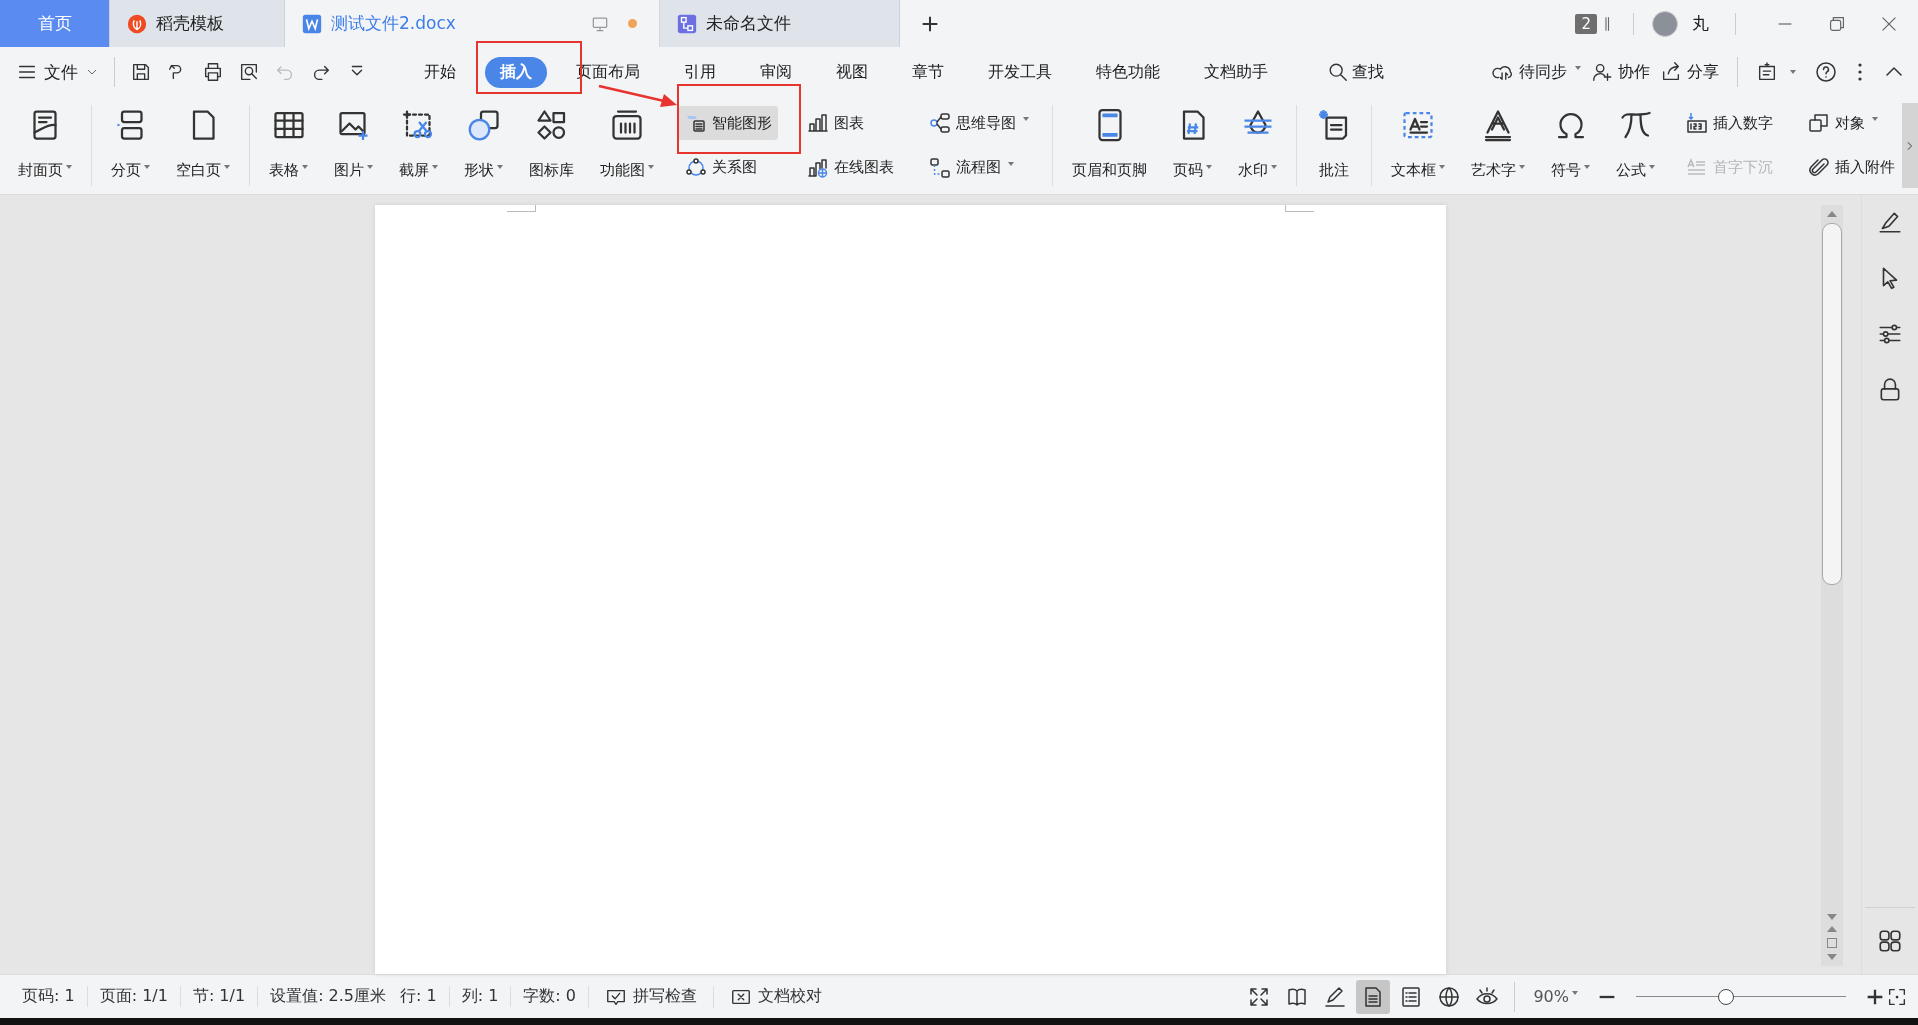 The image size is (1918, 1025). I want to click on scroll-down-icon, so click(1832, 917).